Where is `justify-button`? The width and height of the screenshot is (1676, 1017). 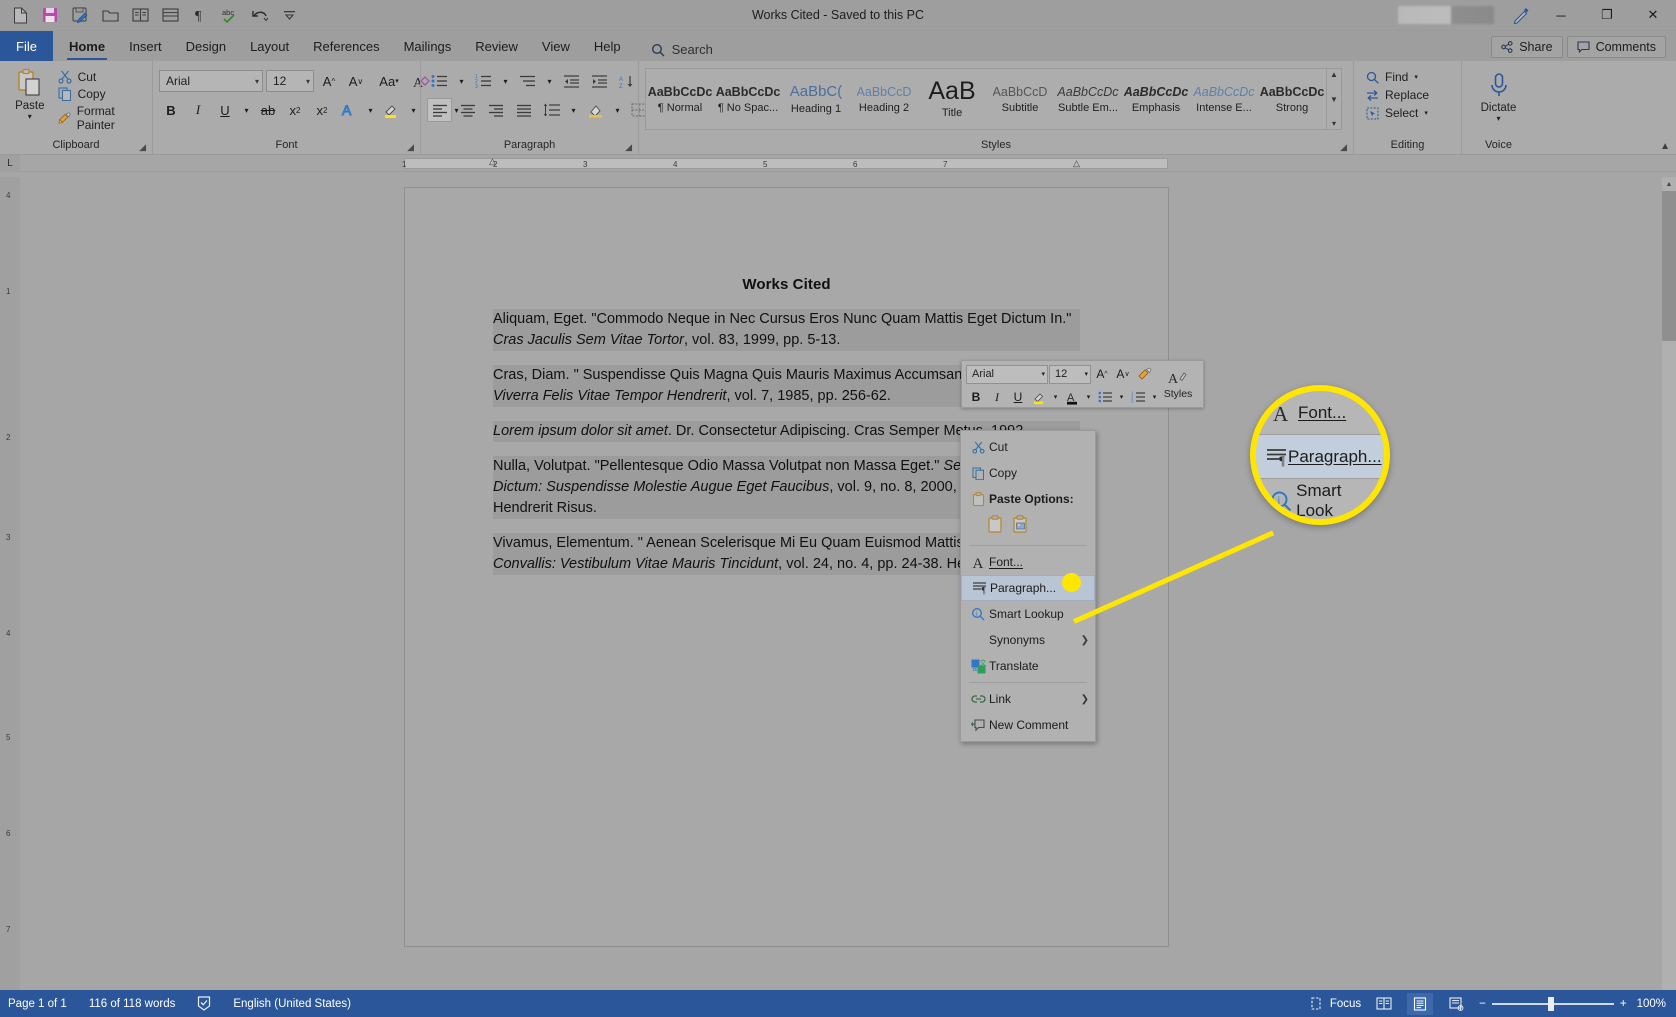 justify-button is located at coordinates (523, 110).